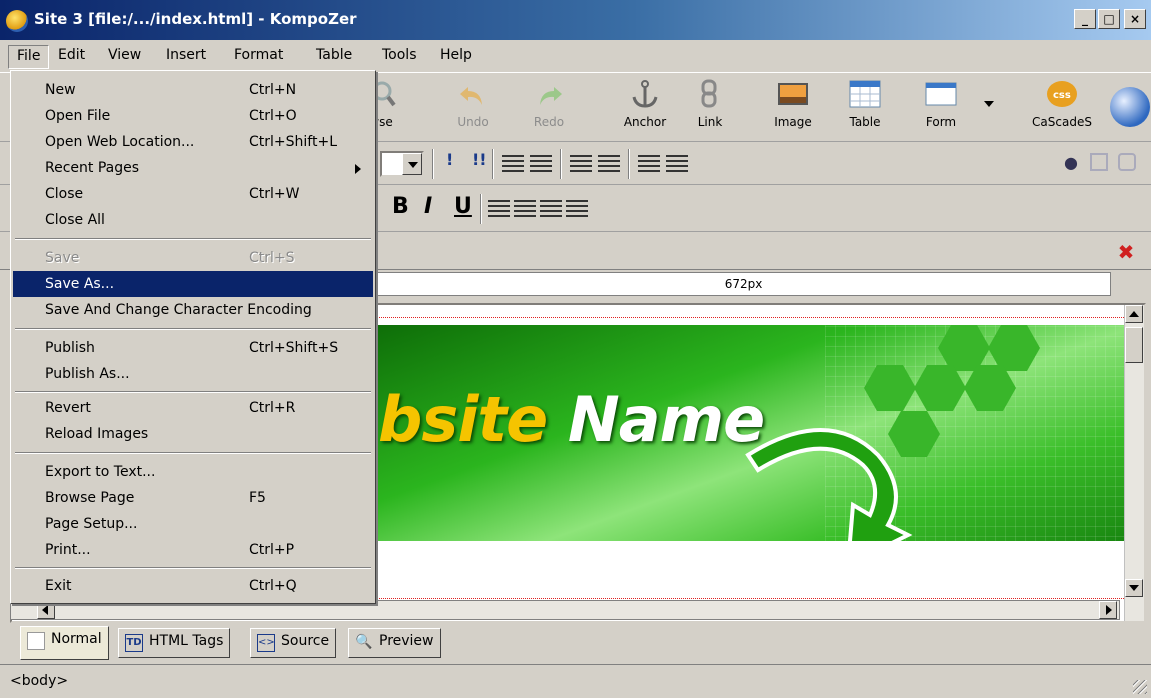 The image size is (1151, 698). What do you see at coordinates (193, 90) in the screenshot?
I see `menu-item-new: New Ctrl+N` at bounding box center [193, 90].